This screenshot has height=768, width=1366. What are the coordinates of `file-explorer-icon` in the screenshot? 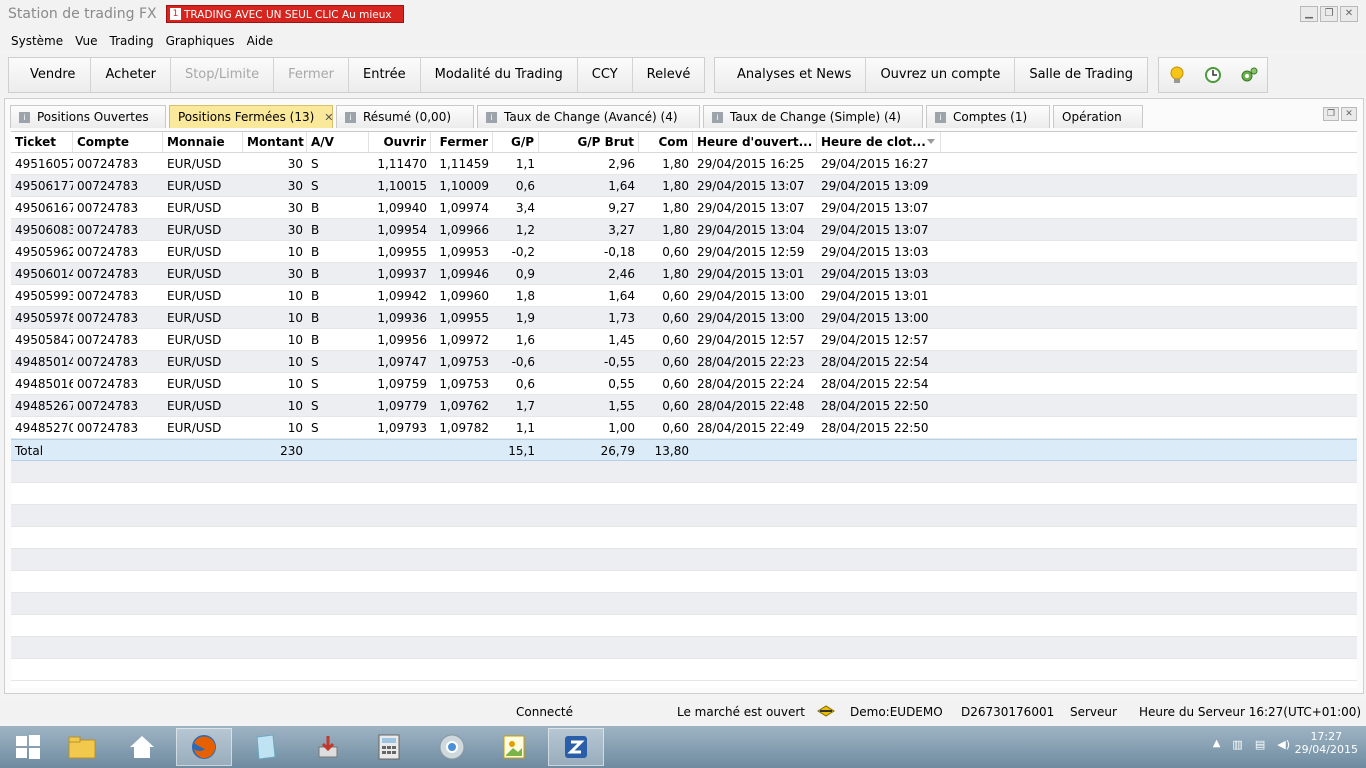 It's located at (82, 747).